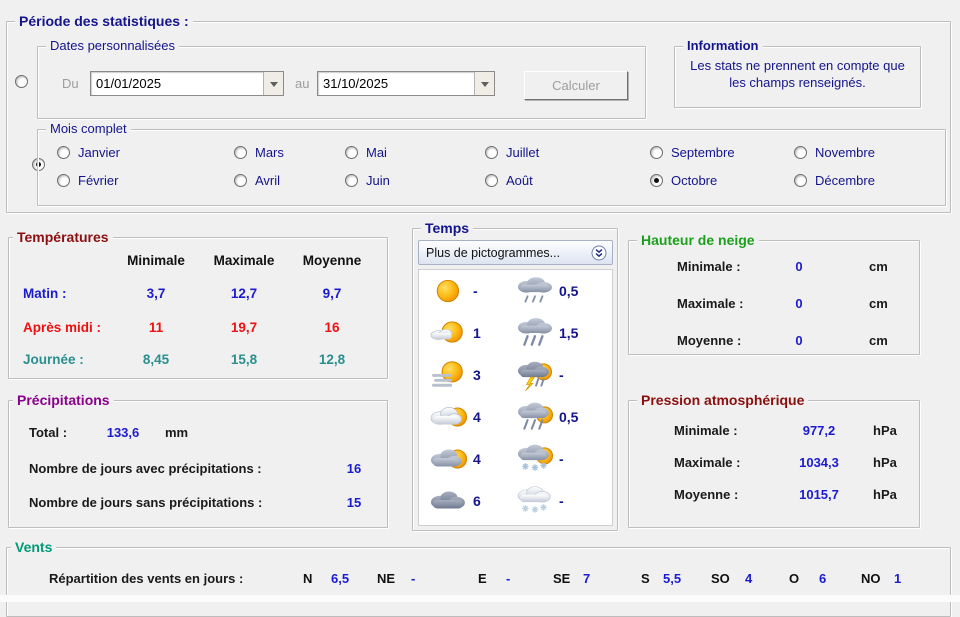 Image resolution: width=960 pixels, height=617 pixels. What do you see at coordinates (34, 547) in the screenshot?
I see `vents-title: Vents` at bounding box center [34, 547].